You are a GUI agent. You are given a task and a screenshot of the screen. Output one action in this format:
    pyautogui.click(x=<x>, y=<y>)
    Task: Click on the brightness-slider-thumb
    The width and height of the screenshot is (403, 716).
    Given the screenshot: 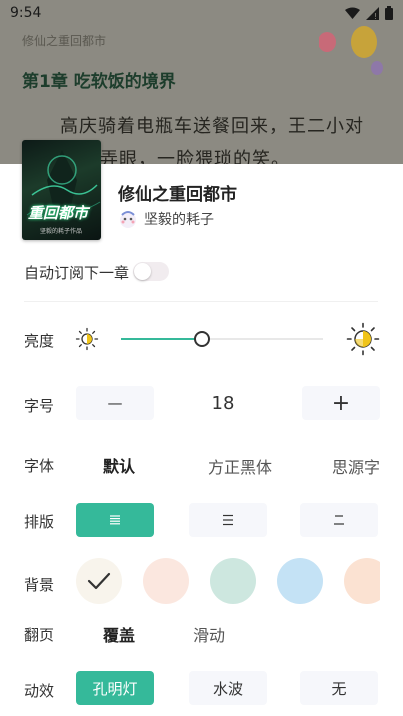 What is the action you would take?
    pyautogui.click(x=202, y=339)
    